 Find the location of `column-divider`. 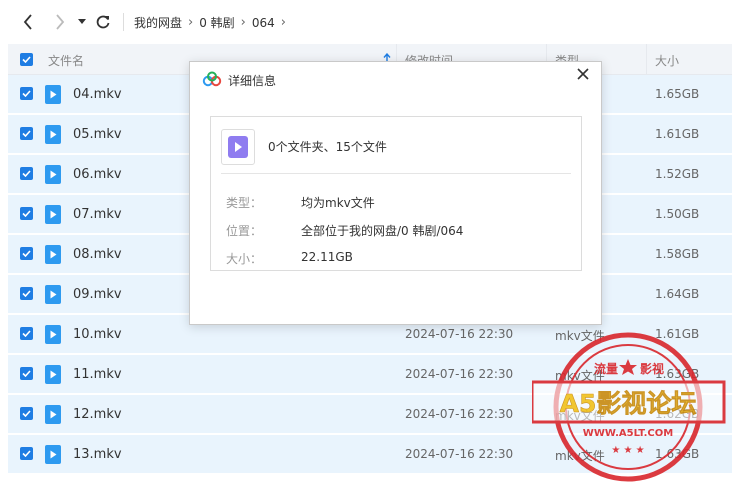

column-divider is located at coordinates (646, 59).